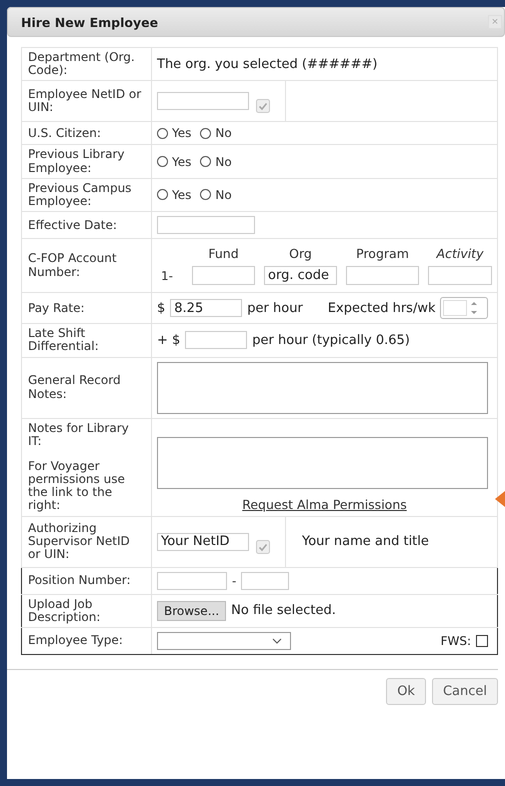 This screenshot has height=786, width=505. What do you see at coordinates (324, 504) in the screenshot?
I see `permissions-link: Request Alma Permissions` at bounding box center [324, 504].